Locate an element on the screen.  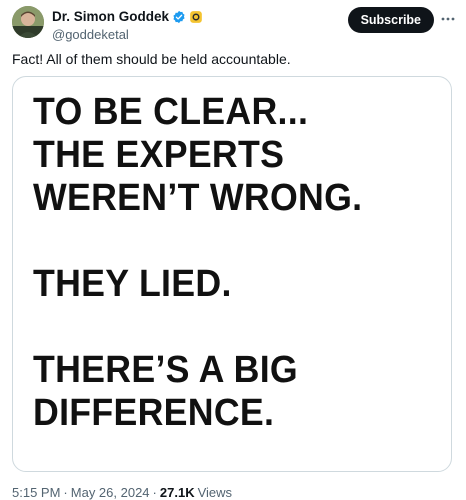
subscribe-button: Subscribe is located at coordinates (390, 20).